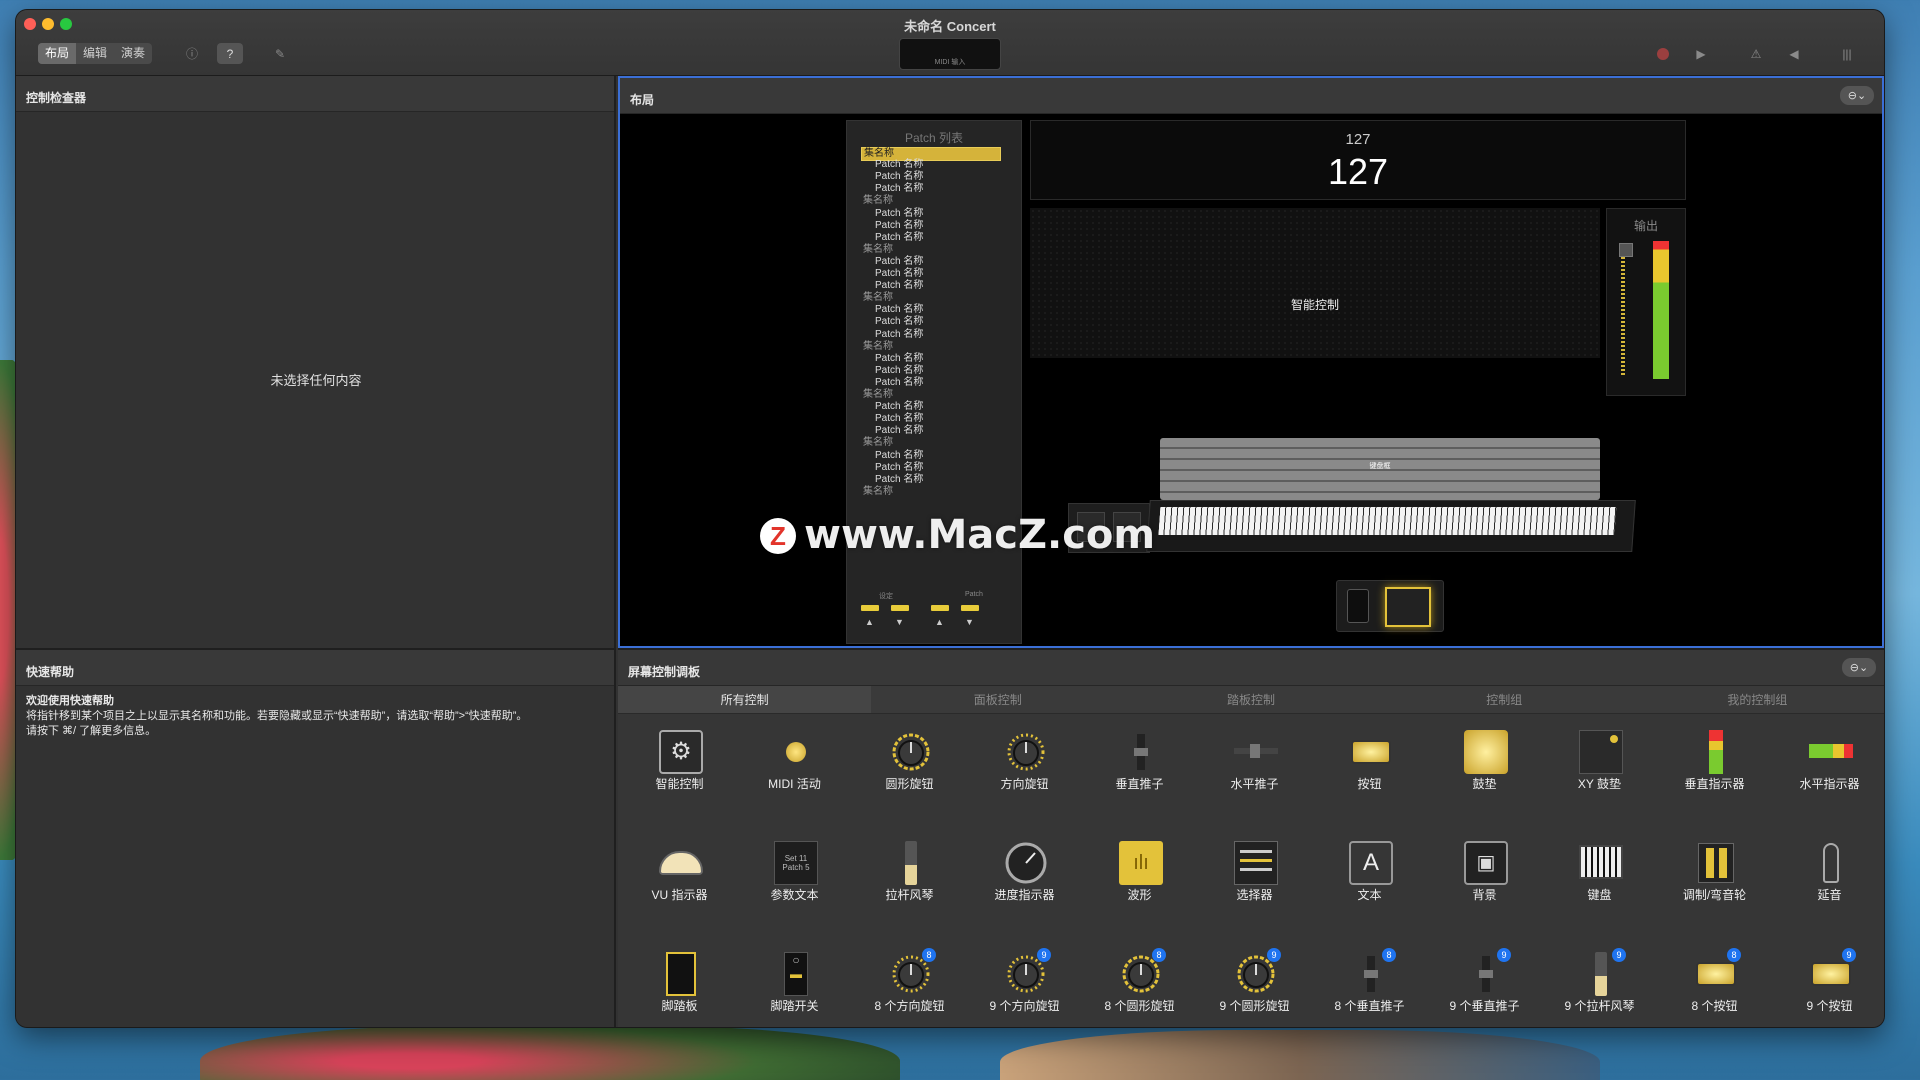 The height and width of the screenshot is (1080, 1920). I want to click on screen-control-label: 8 个按钮, so click(1714, 1006).